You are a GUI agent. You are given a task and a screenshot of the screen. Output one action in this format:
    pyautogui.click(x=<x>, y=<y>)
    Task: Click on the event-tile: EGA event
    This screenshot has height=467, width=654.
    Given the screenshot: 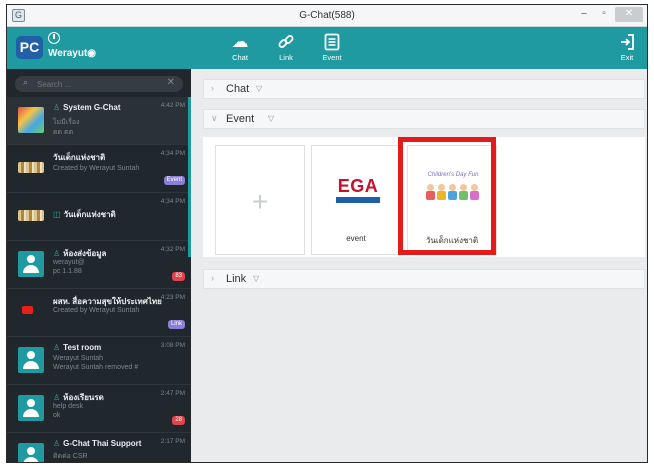 What is the action you would take?
    pyautogui.click(x=356, y=200)
    